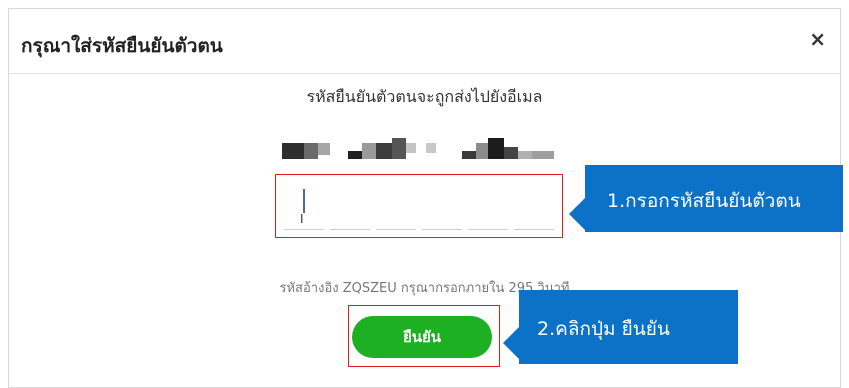 This screenshot has height=388, width=849. Describe the element at coordinates (304, 201) in the screenshot. I see `text-caret` at that location.